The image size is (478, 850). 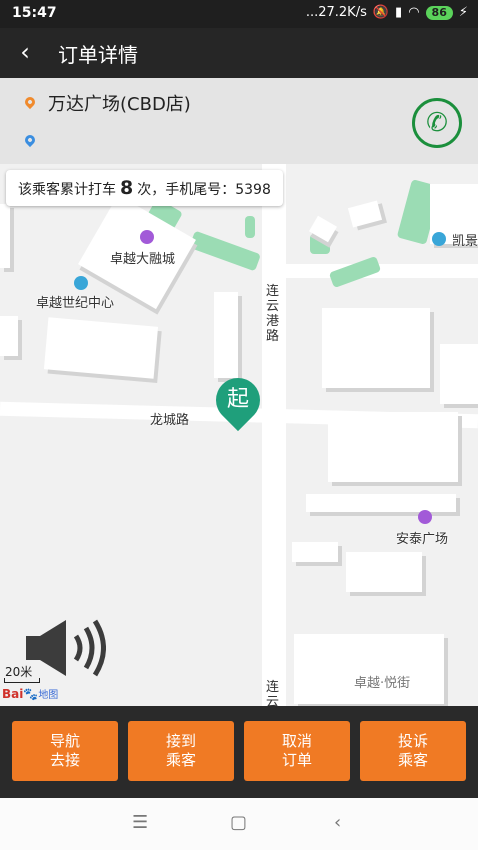 I want to click on report-passenger-button: 投诉乘客, so click(x=413, y=751).